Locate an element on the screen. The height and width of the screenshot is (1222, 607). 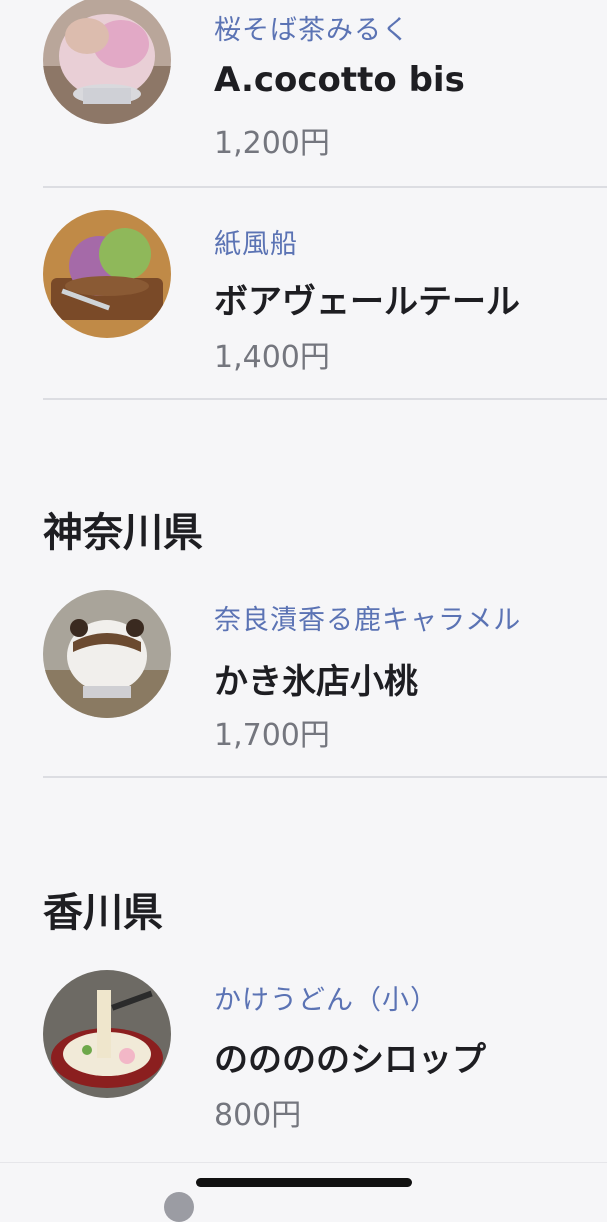
section-heading: 香川県 is located at coordinates (103, 913).